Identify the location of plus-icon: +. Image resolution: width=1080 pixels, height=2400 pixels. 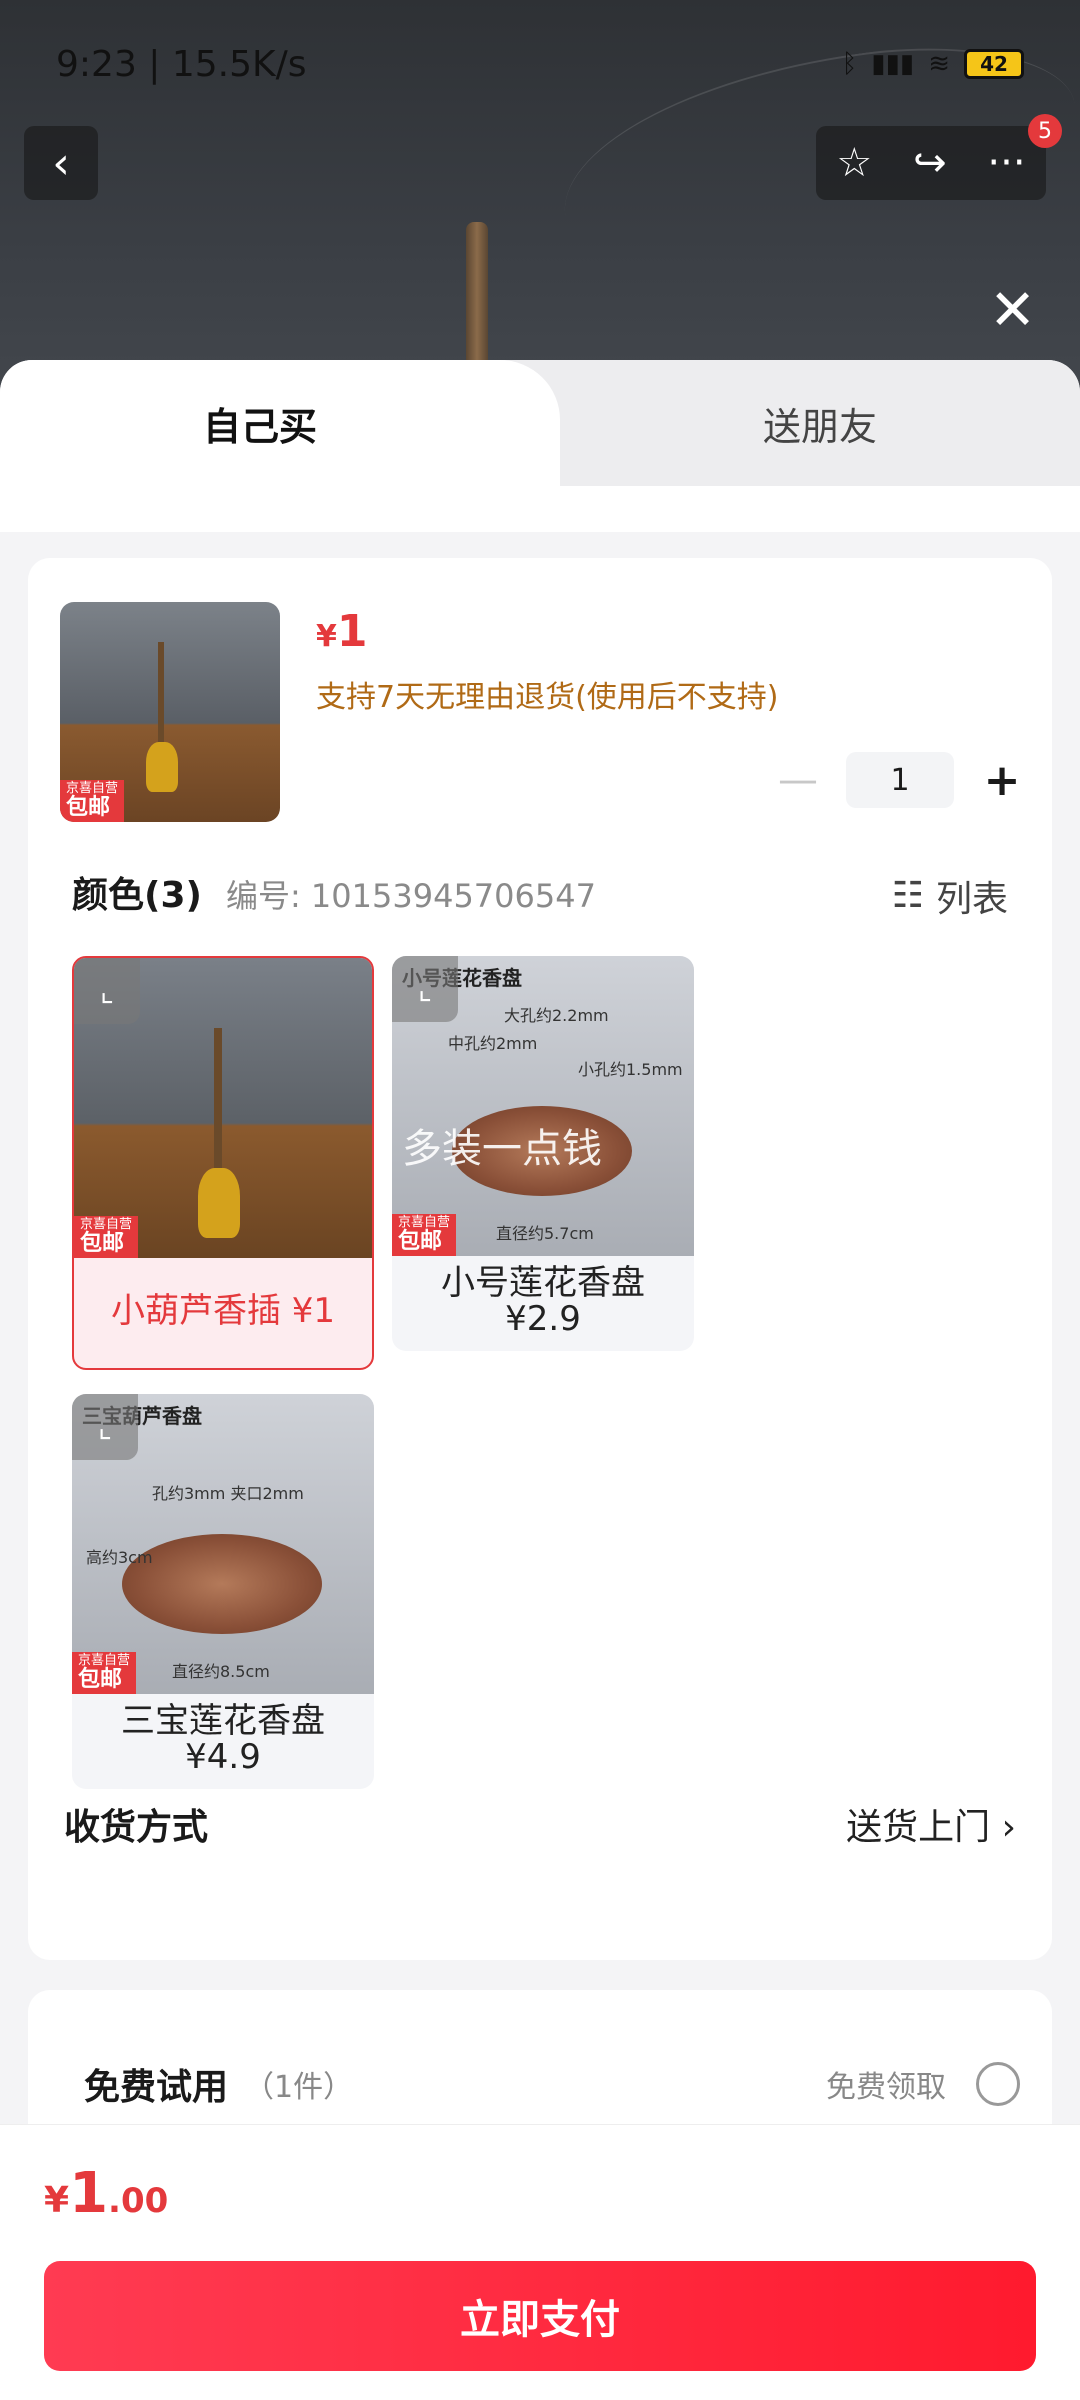
(1002, 780).